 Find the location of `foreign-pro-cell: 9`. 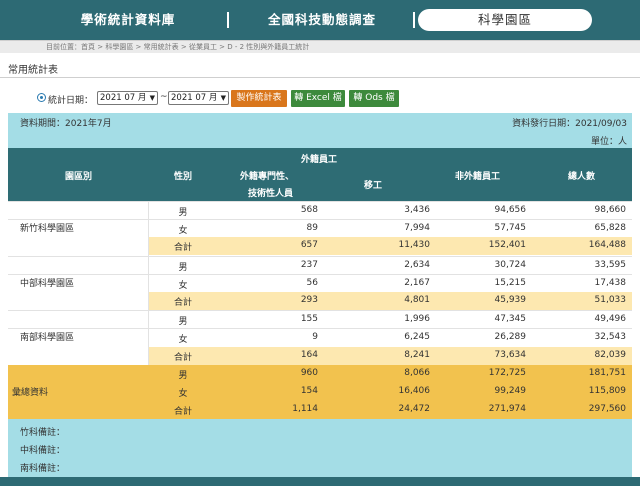

foreign-pro-cell: 9 is located at coordinates (315, 337).